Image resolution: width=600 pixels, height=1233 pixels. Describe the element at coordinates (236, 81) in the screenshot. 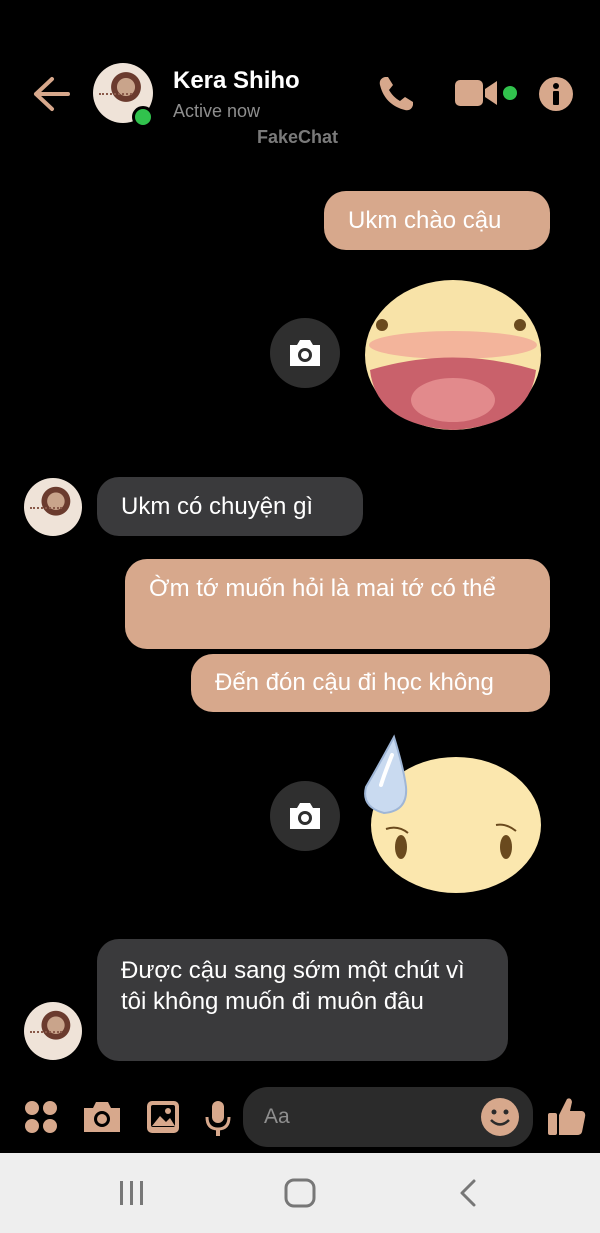

I see `contact-name: Kera Shiho` at that location.